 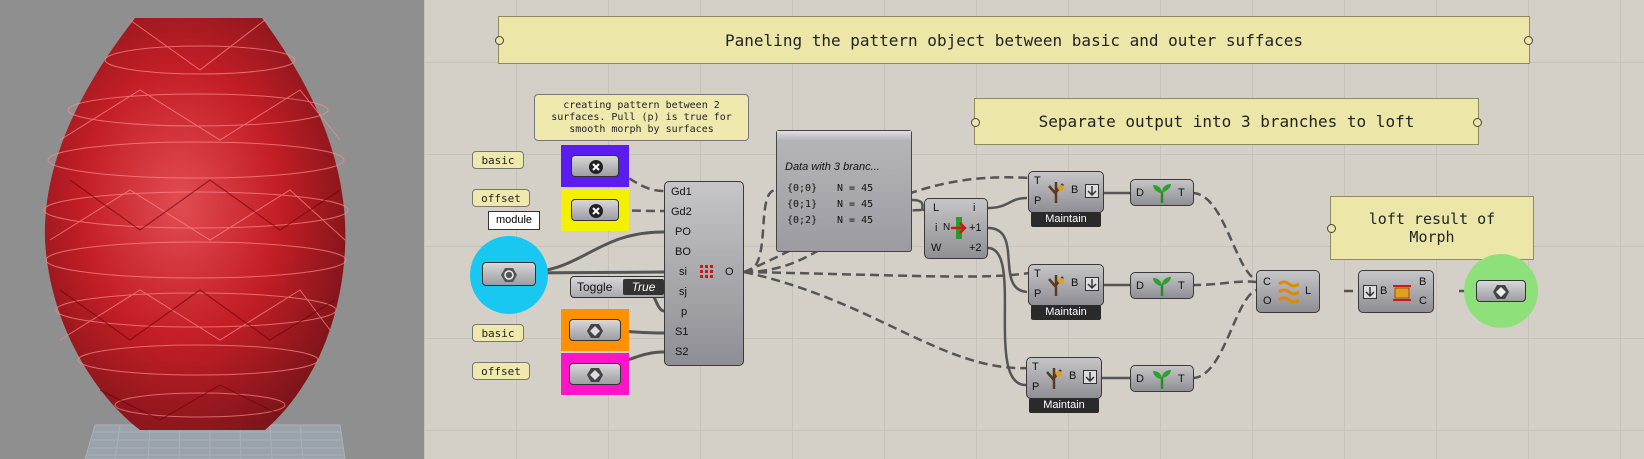 I want to click on surface-param-basic, so click(x=595, y=330).